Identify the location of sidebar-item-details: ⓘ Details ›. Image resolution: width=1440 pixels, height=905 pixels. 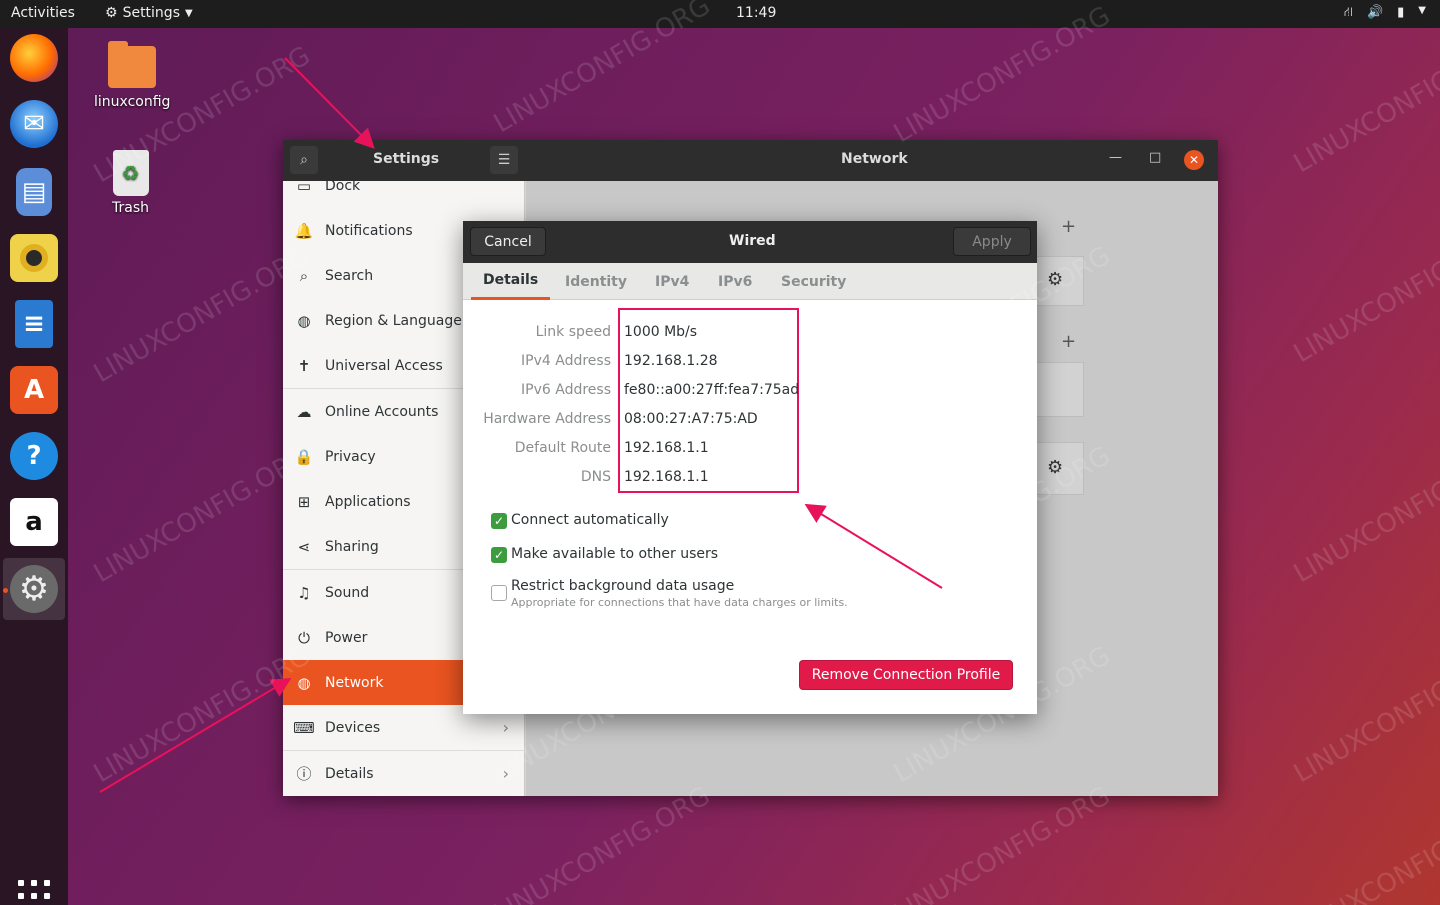
(403, 773).